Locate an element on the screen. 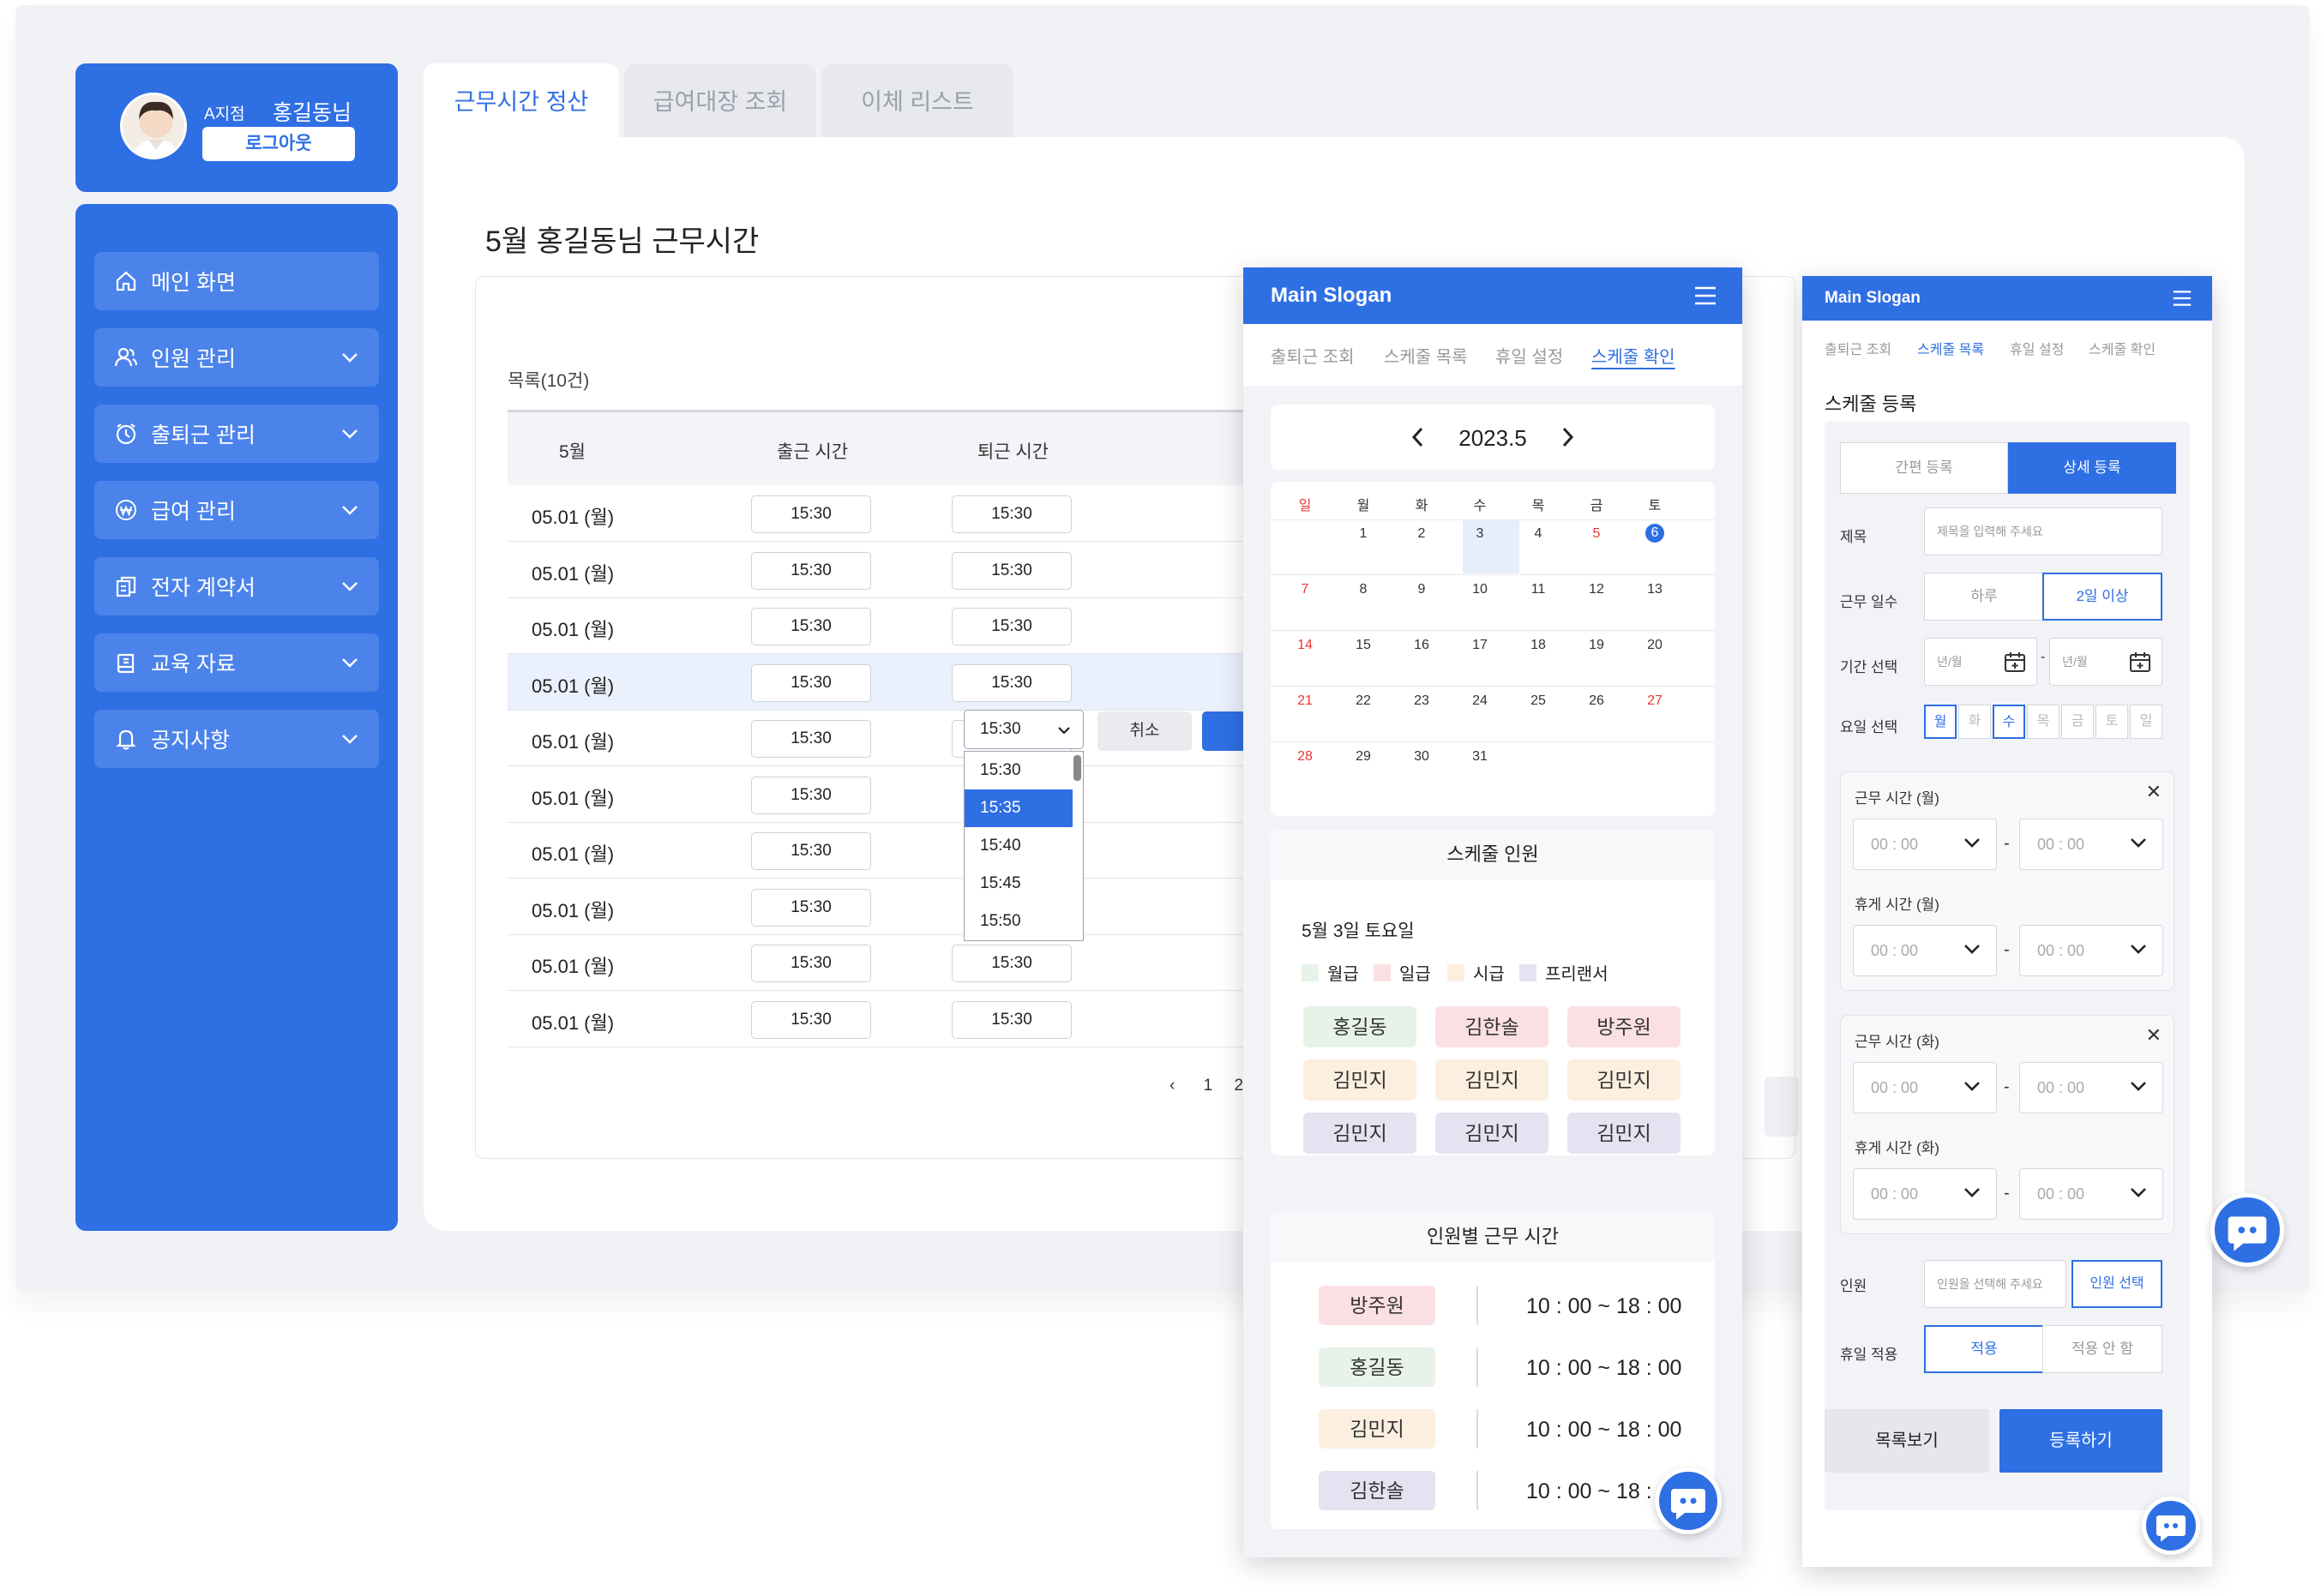 This screenshot has width=2321, height=1596. sidebar-item-attendance: 출퇴근 관리 is located at coordinates (236, 434).